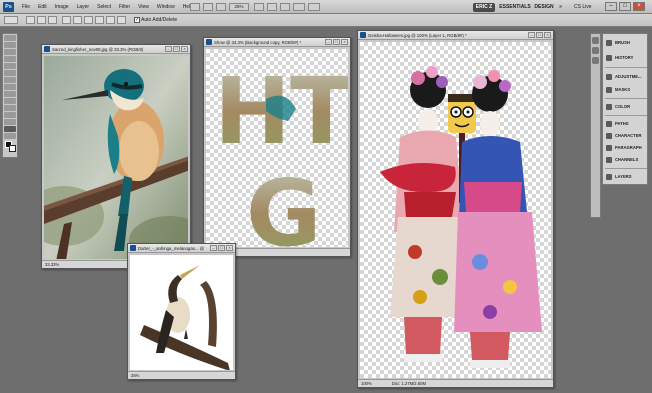 The image size is (652, 393). What do you see at coordinates (595, 125) in the screenshot?
I see `panel-dock-icons` at bounding box center [595, 125].